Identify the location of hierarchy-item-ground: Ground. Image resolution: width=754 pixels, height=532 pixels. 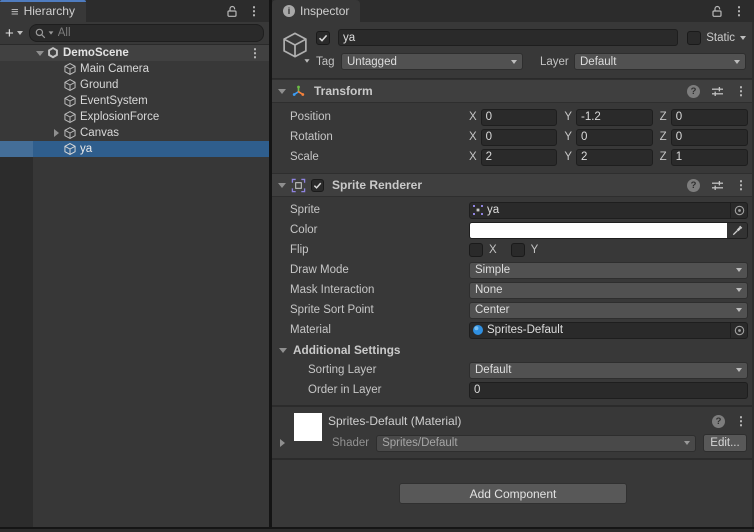
(134, 85).